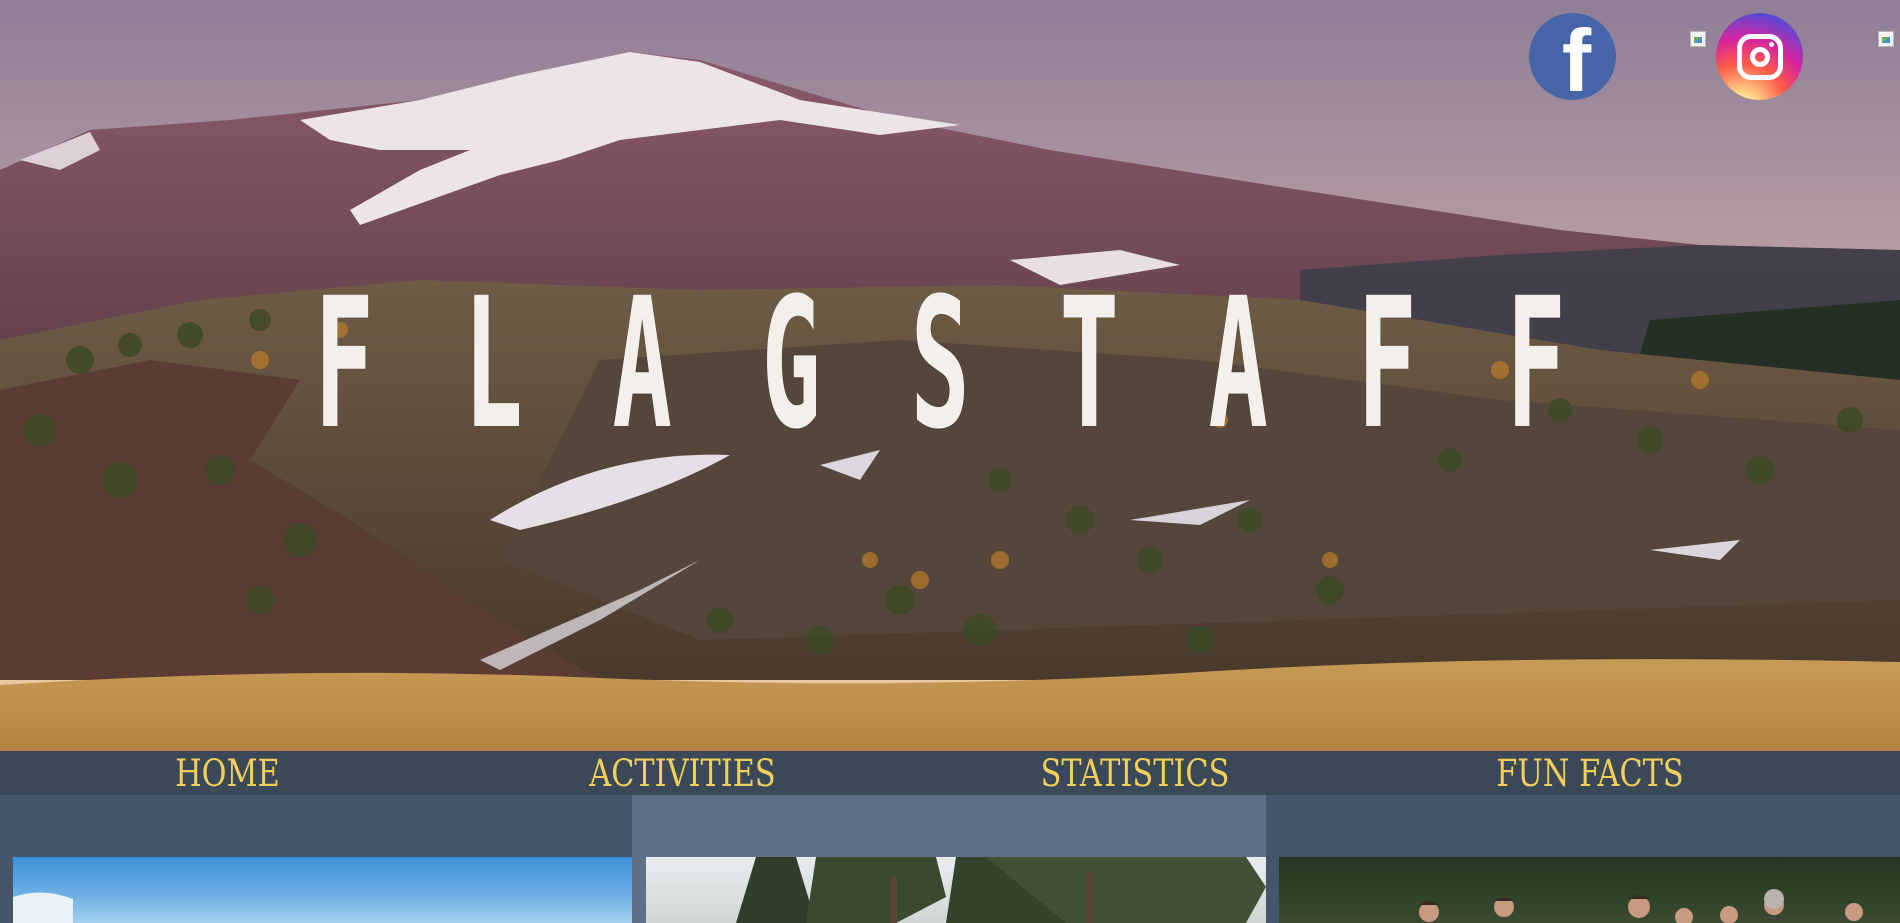 This screenshot has height=923, width=1900. I want to click on card-image-people, so click(1589, 890).